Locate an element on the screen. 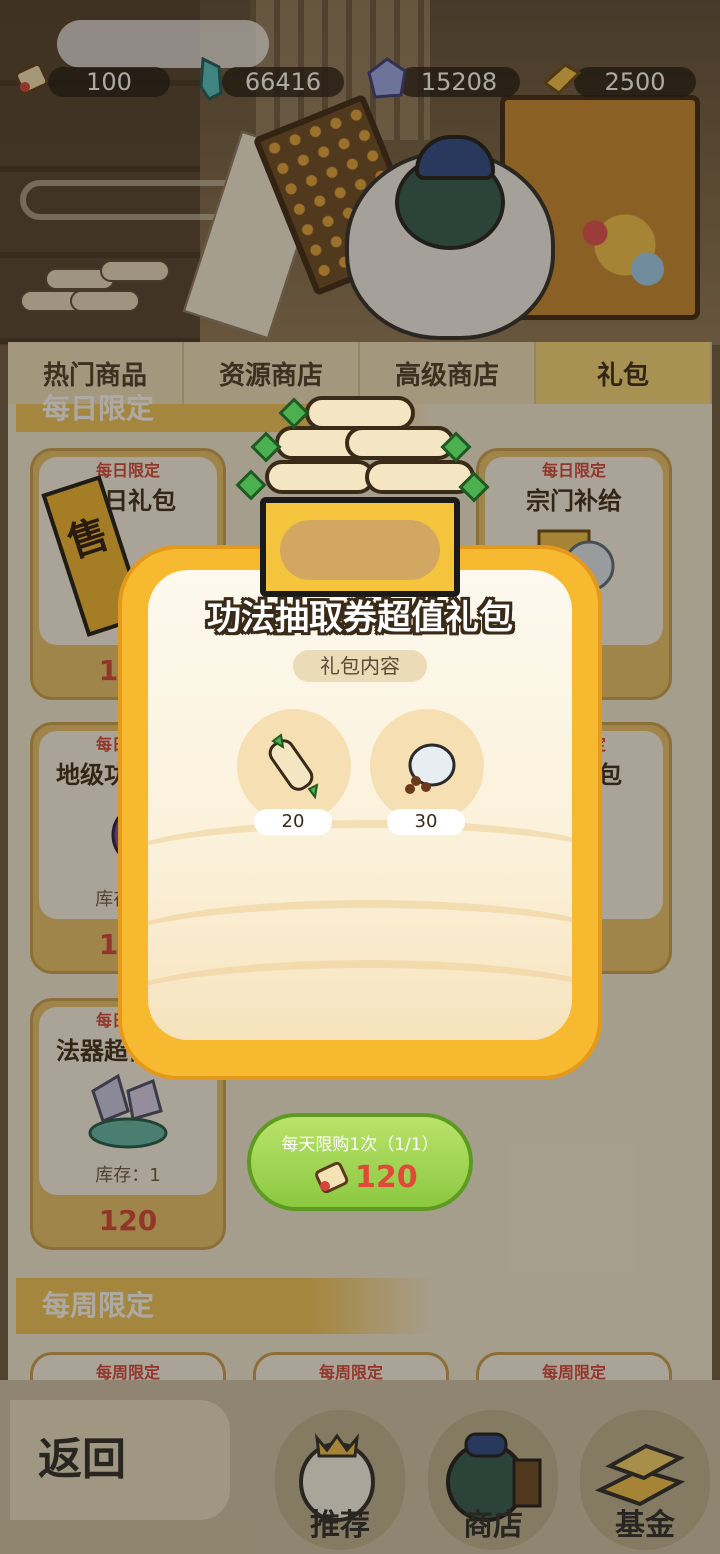  scroll-bundle-icon is located at coordinates (362, 448).